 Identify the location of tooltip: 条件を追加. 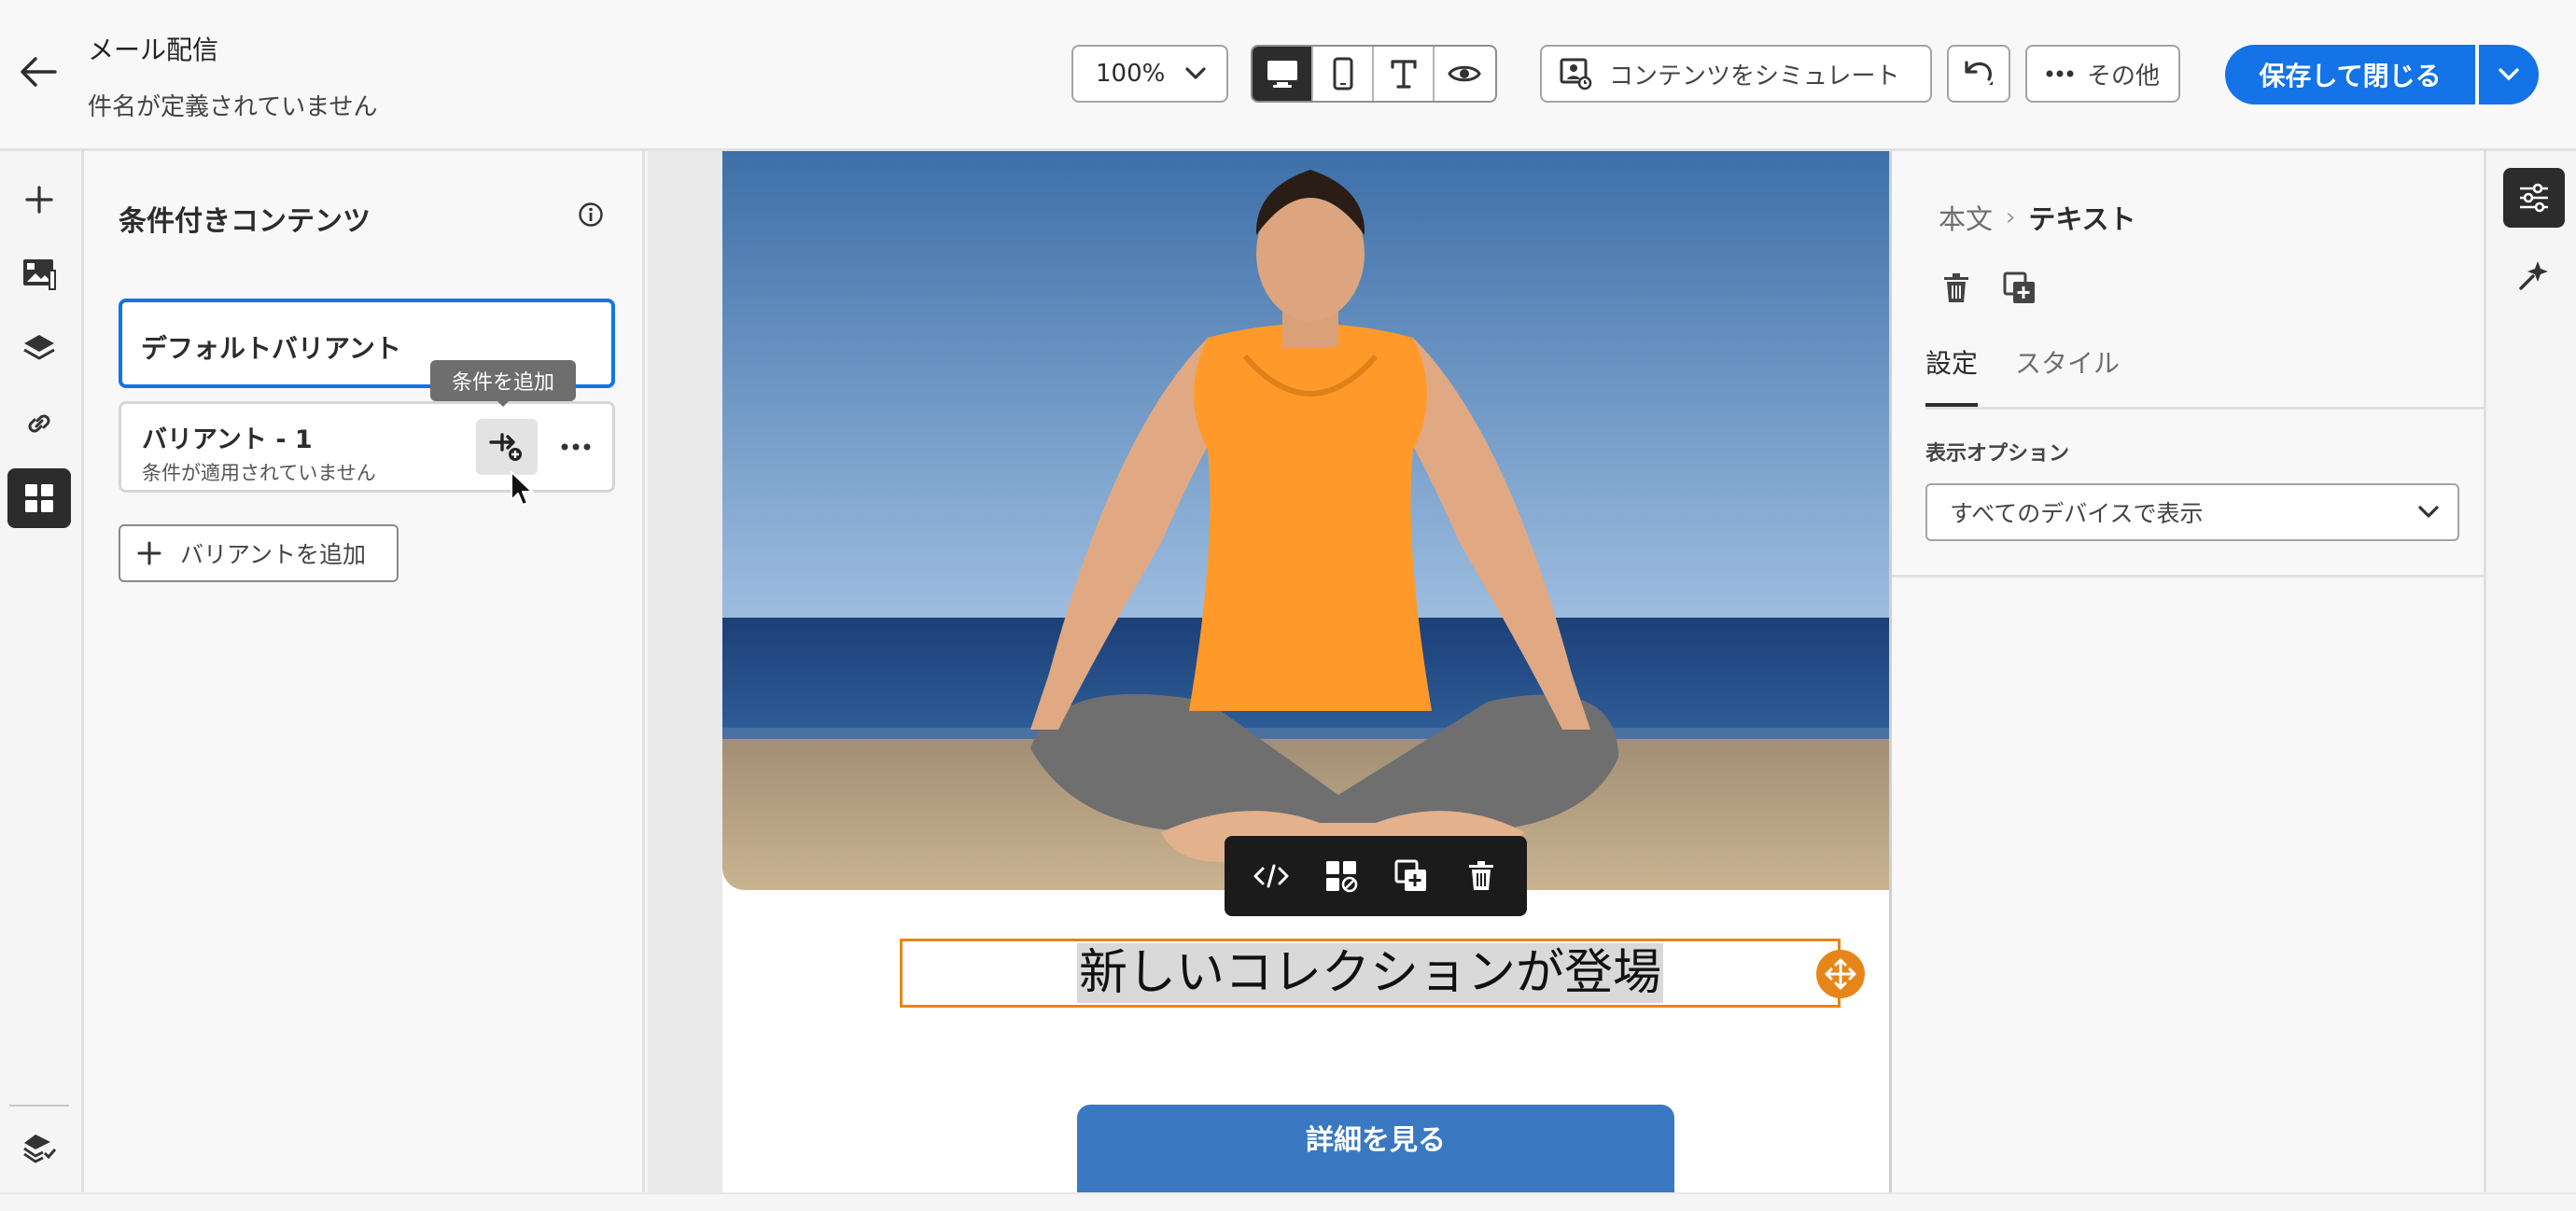
(503, 383).